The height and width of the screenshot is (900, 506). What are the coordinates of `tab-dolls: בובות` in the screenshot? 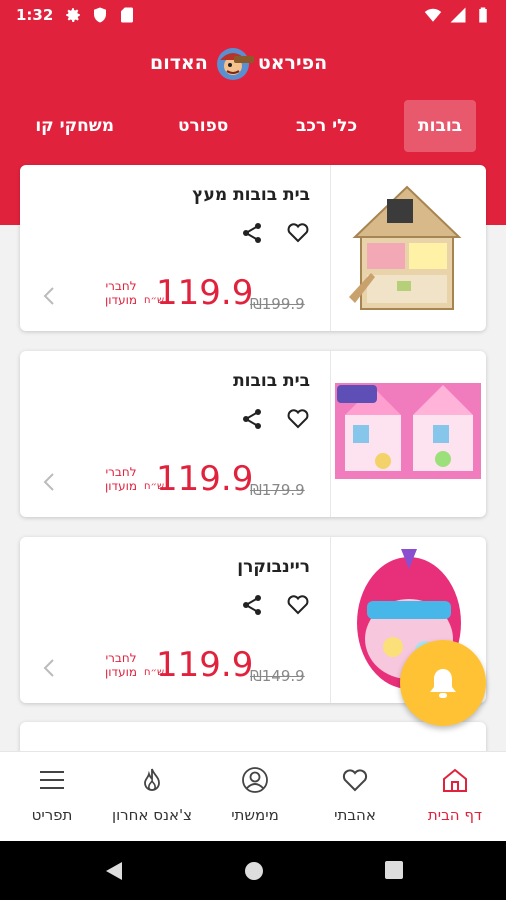 It's located at (440, 126).